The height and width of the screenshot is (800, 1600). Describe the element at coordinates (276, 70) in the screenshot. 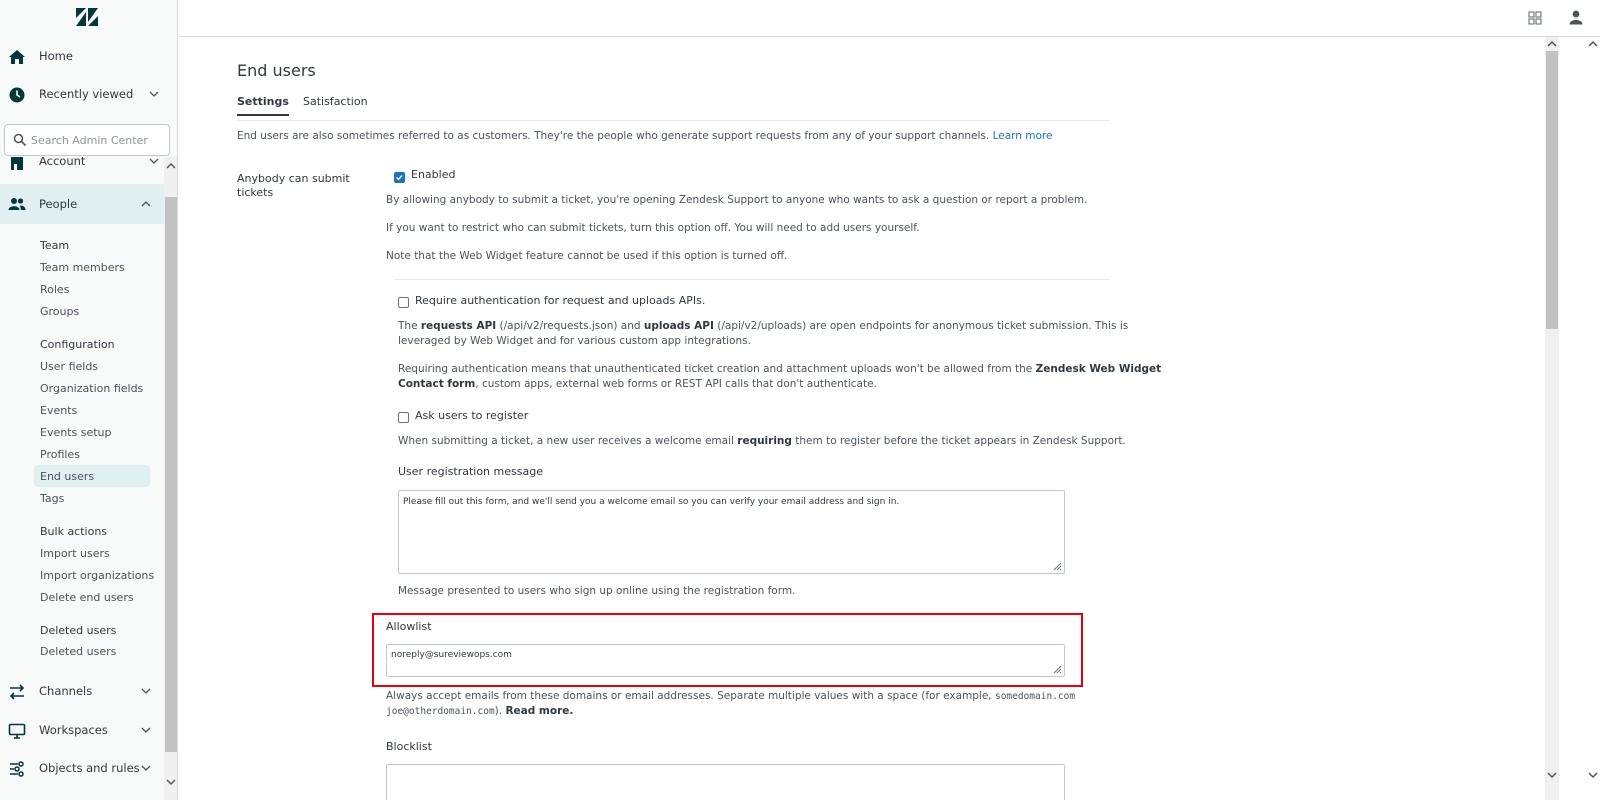

I see `page-title: End users` at that location.